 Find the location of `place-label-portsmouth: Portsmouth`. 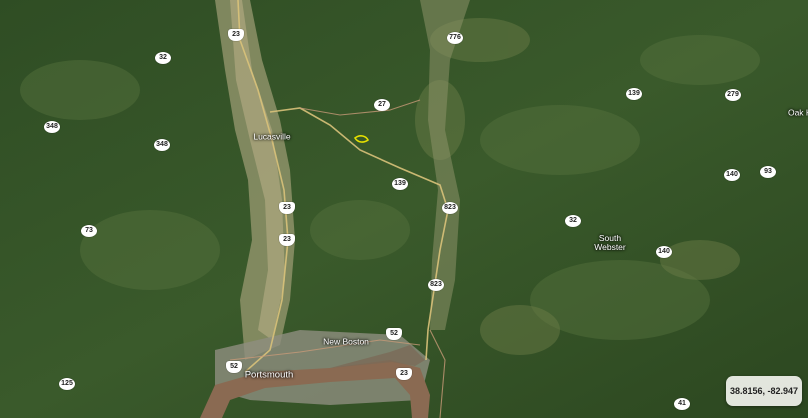

place-label-portsmouth: Portsmouth is located at coordinates (269, 375).